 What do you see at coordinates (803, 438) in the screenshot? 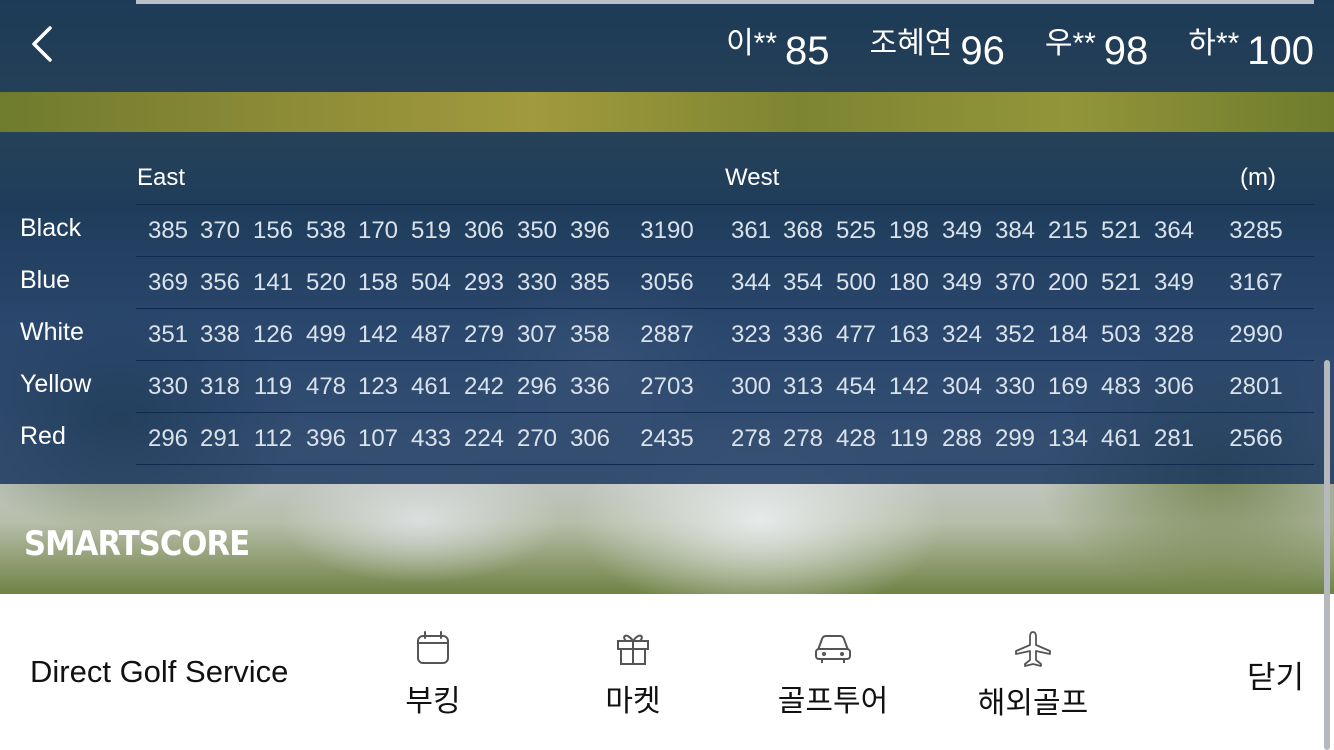
I see `west-hole-2-distance: 278` at bounding box center [803, 438].